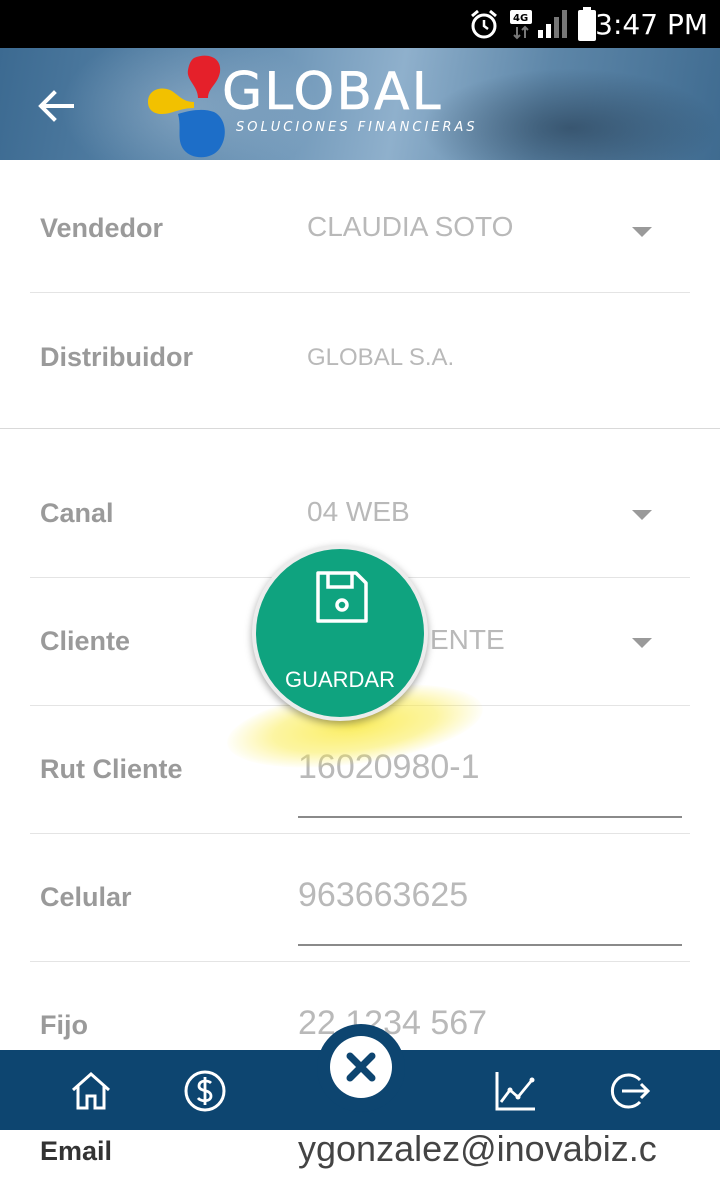 Image resolution: width=720 pixels, height=1193 pixels. What do you see at coordinates (490, 945) in the screenshot?
I see `celular-underline` at bounding box center [490, 945].